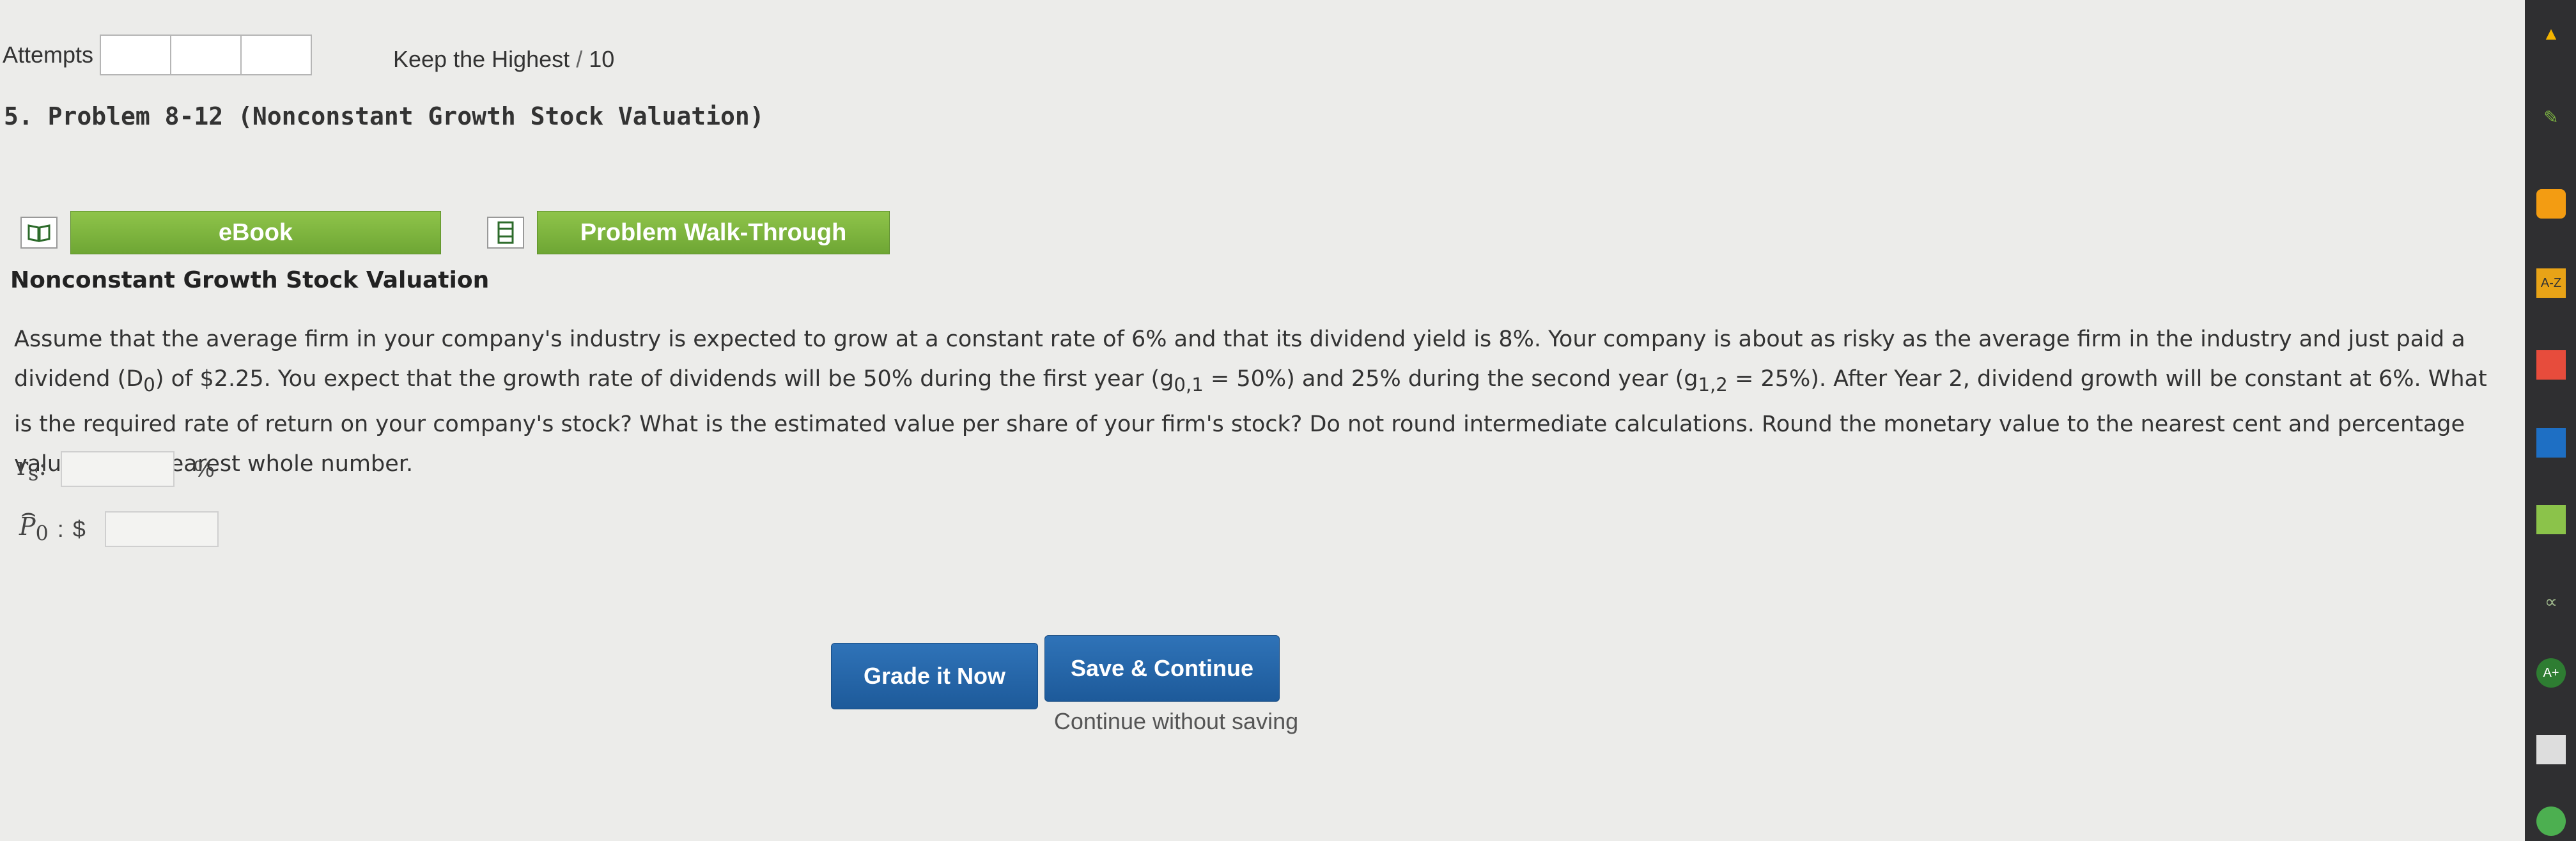 The image size is (2576, 841). I want to click on rs-input, so click(118, 469).